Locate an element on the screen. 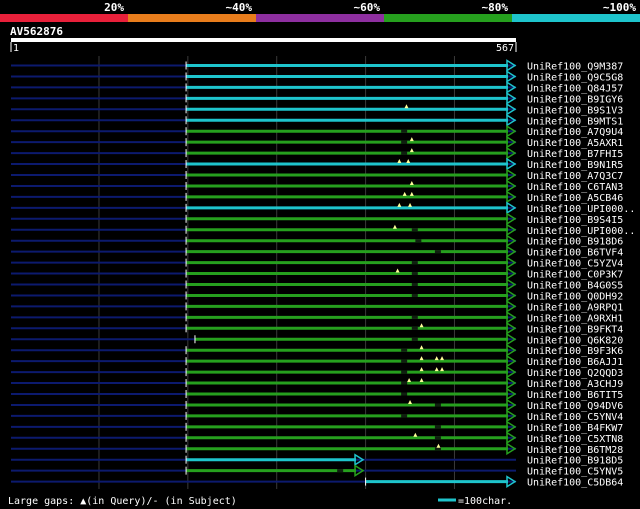  hit-label: UniRef100_B9S1V3 is located at coordinates (575, 110).